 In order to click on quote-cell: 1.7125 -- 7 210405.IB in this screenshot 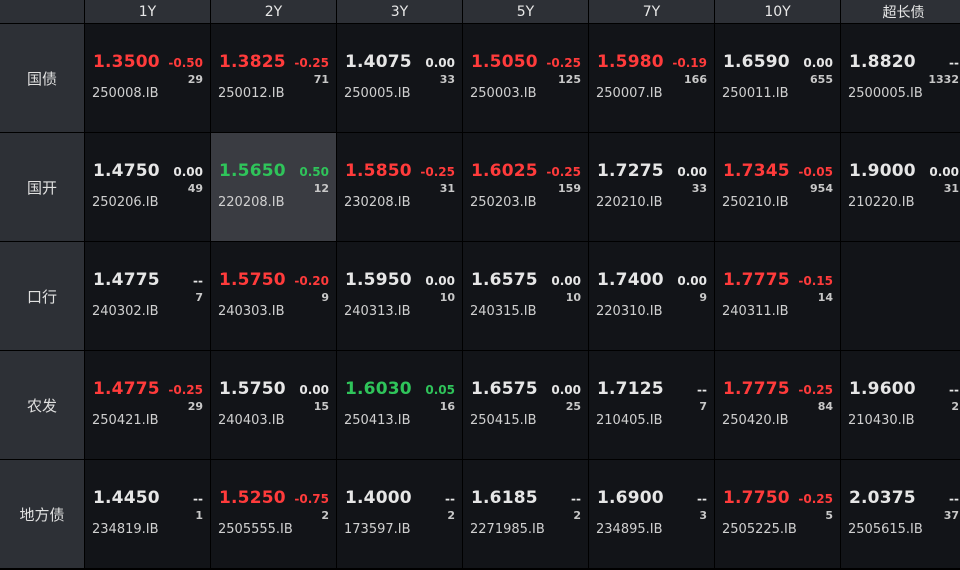, I will do `click(651, 405)`.